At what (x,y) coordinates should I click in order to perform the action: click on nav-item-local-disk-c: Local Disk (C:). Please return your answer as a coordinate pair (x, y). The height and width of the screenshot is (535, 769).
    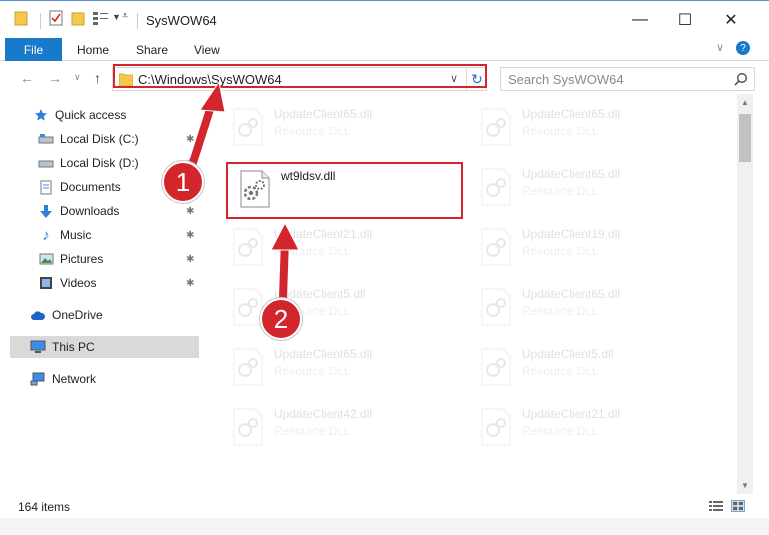
    Looking at the image, I should click on (88, 139).